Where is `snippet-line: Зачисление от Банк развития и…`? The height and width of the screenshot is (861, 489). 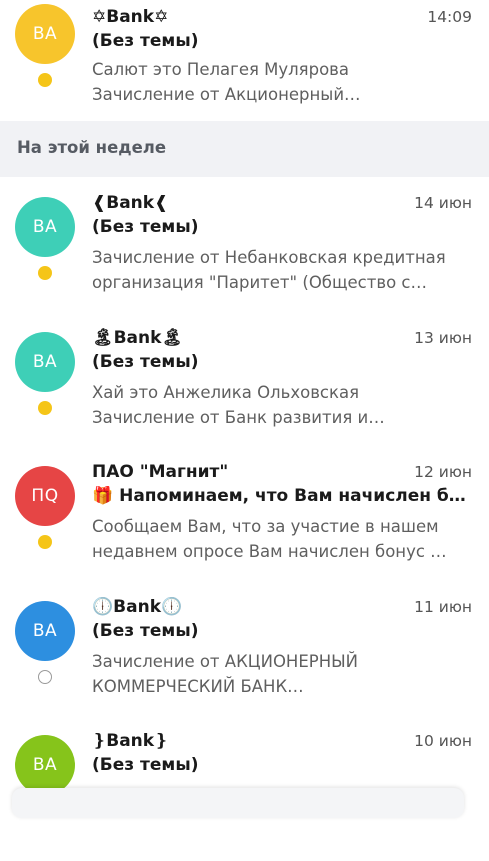
snippet-line: Зачисление от Банк развития и… is located at coordinates (238, 417).